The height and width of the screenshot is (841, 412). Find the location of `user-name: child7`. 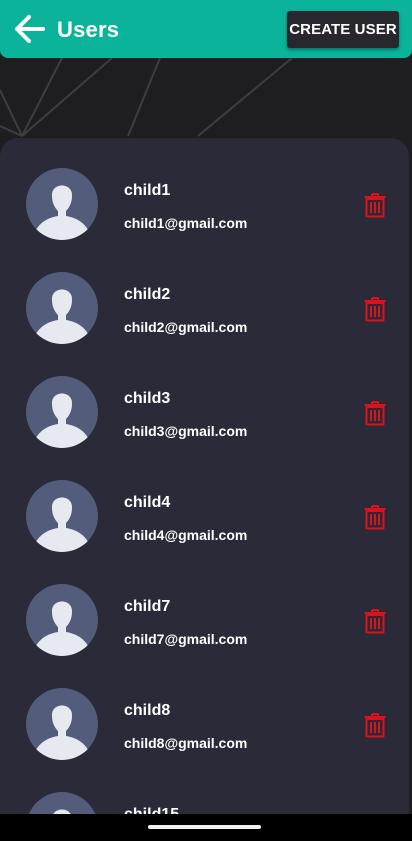

user-name: child7 is located at coordinates (147, 606).